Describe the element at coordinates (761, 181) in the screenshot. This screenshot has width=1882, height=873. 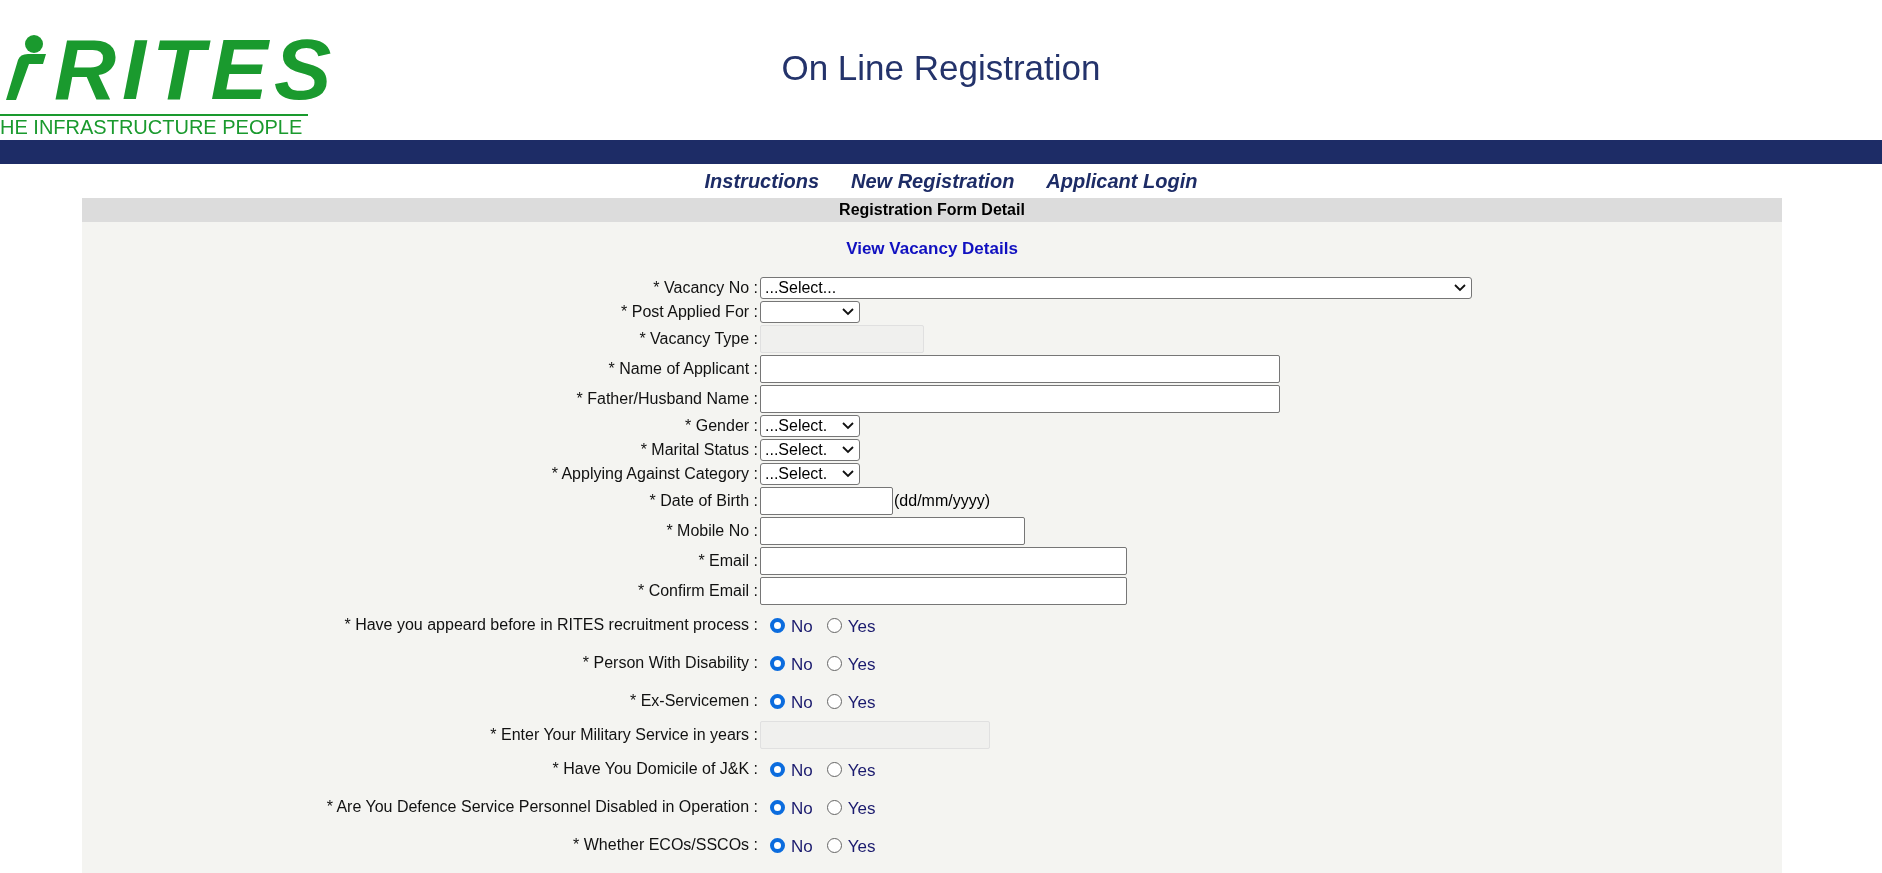
I see `nav-link: Instructions` at that location.